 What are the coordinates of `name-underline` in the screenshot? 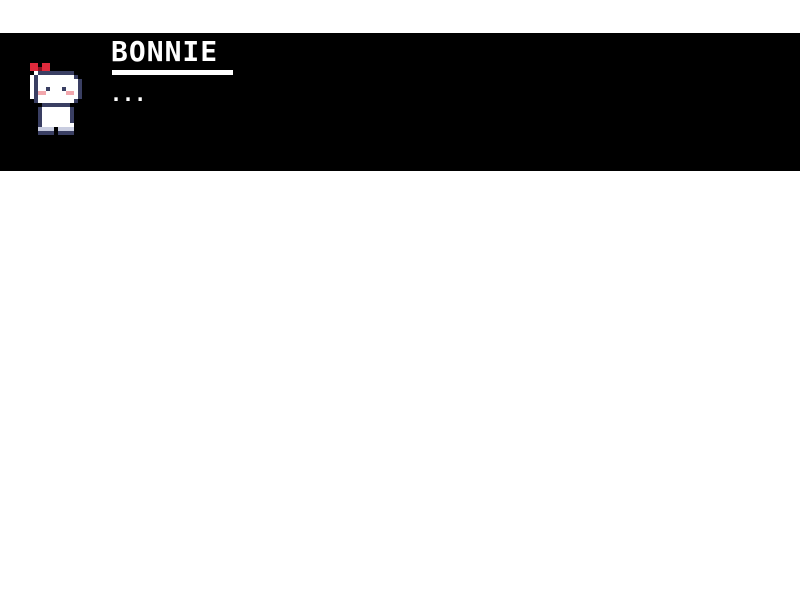 It's located at (172, 72).